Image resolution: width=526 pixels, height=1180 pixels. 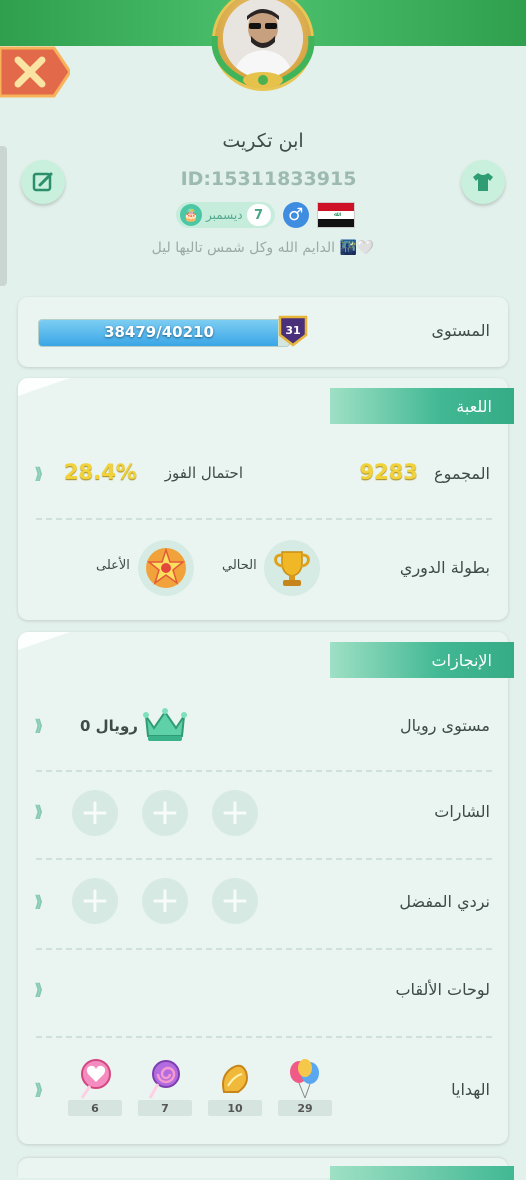 I want to click on gift-golden: 10, so click(x=235, y=1087).